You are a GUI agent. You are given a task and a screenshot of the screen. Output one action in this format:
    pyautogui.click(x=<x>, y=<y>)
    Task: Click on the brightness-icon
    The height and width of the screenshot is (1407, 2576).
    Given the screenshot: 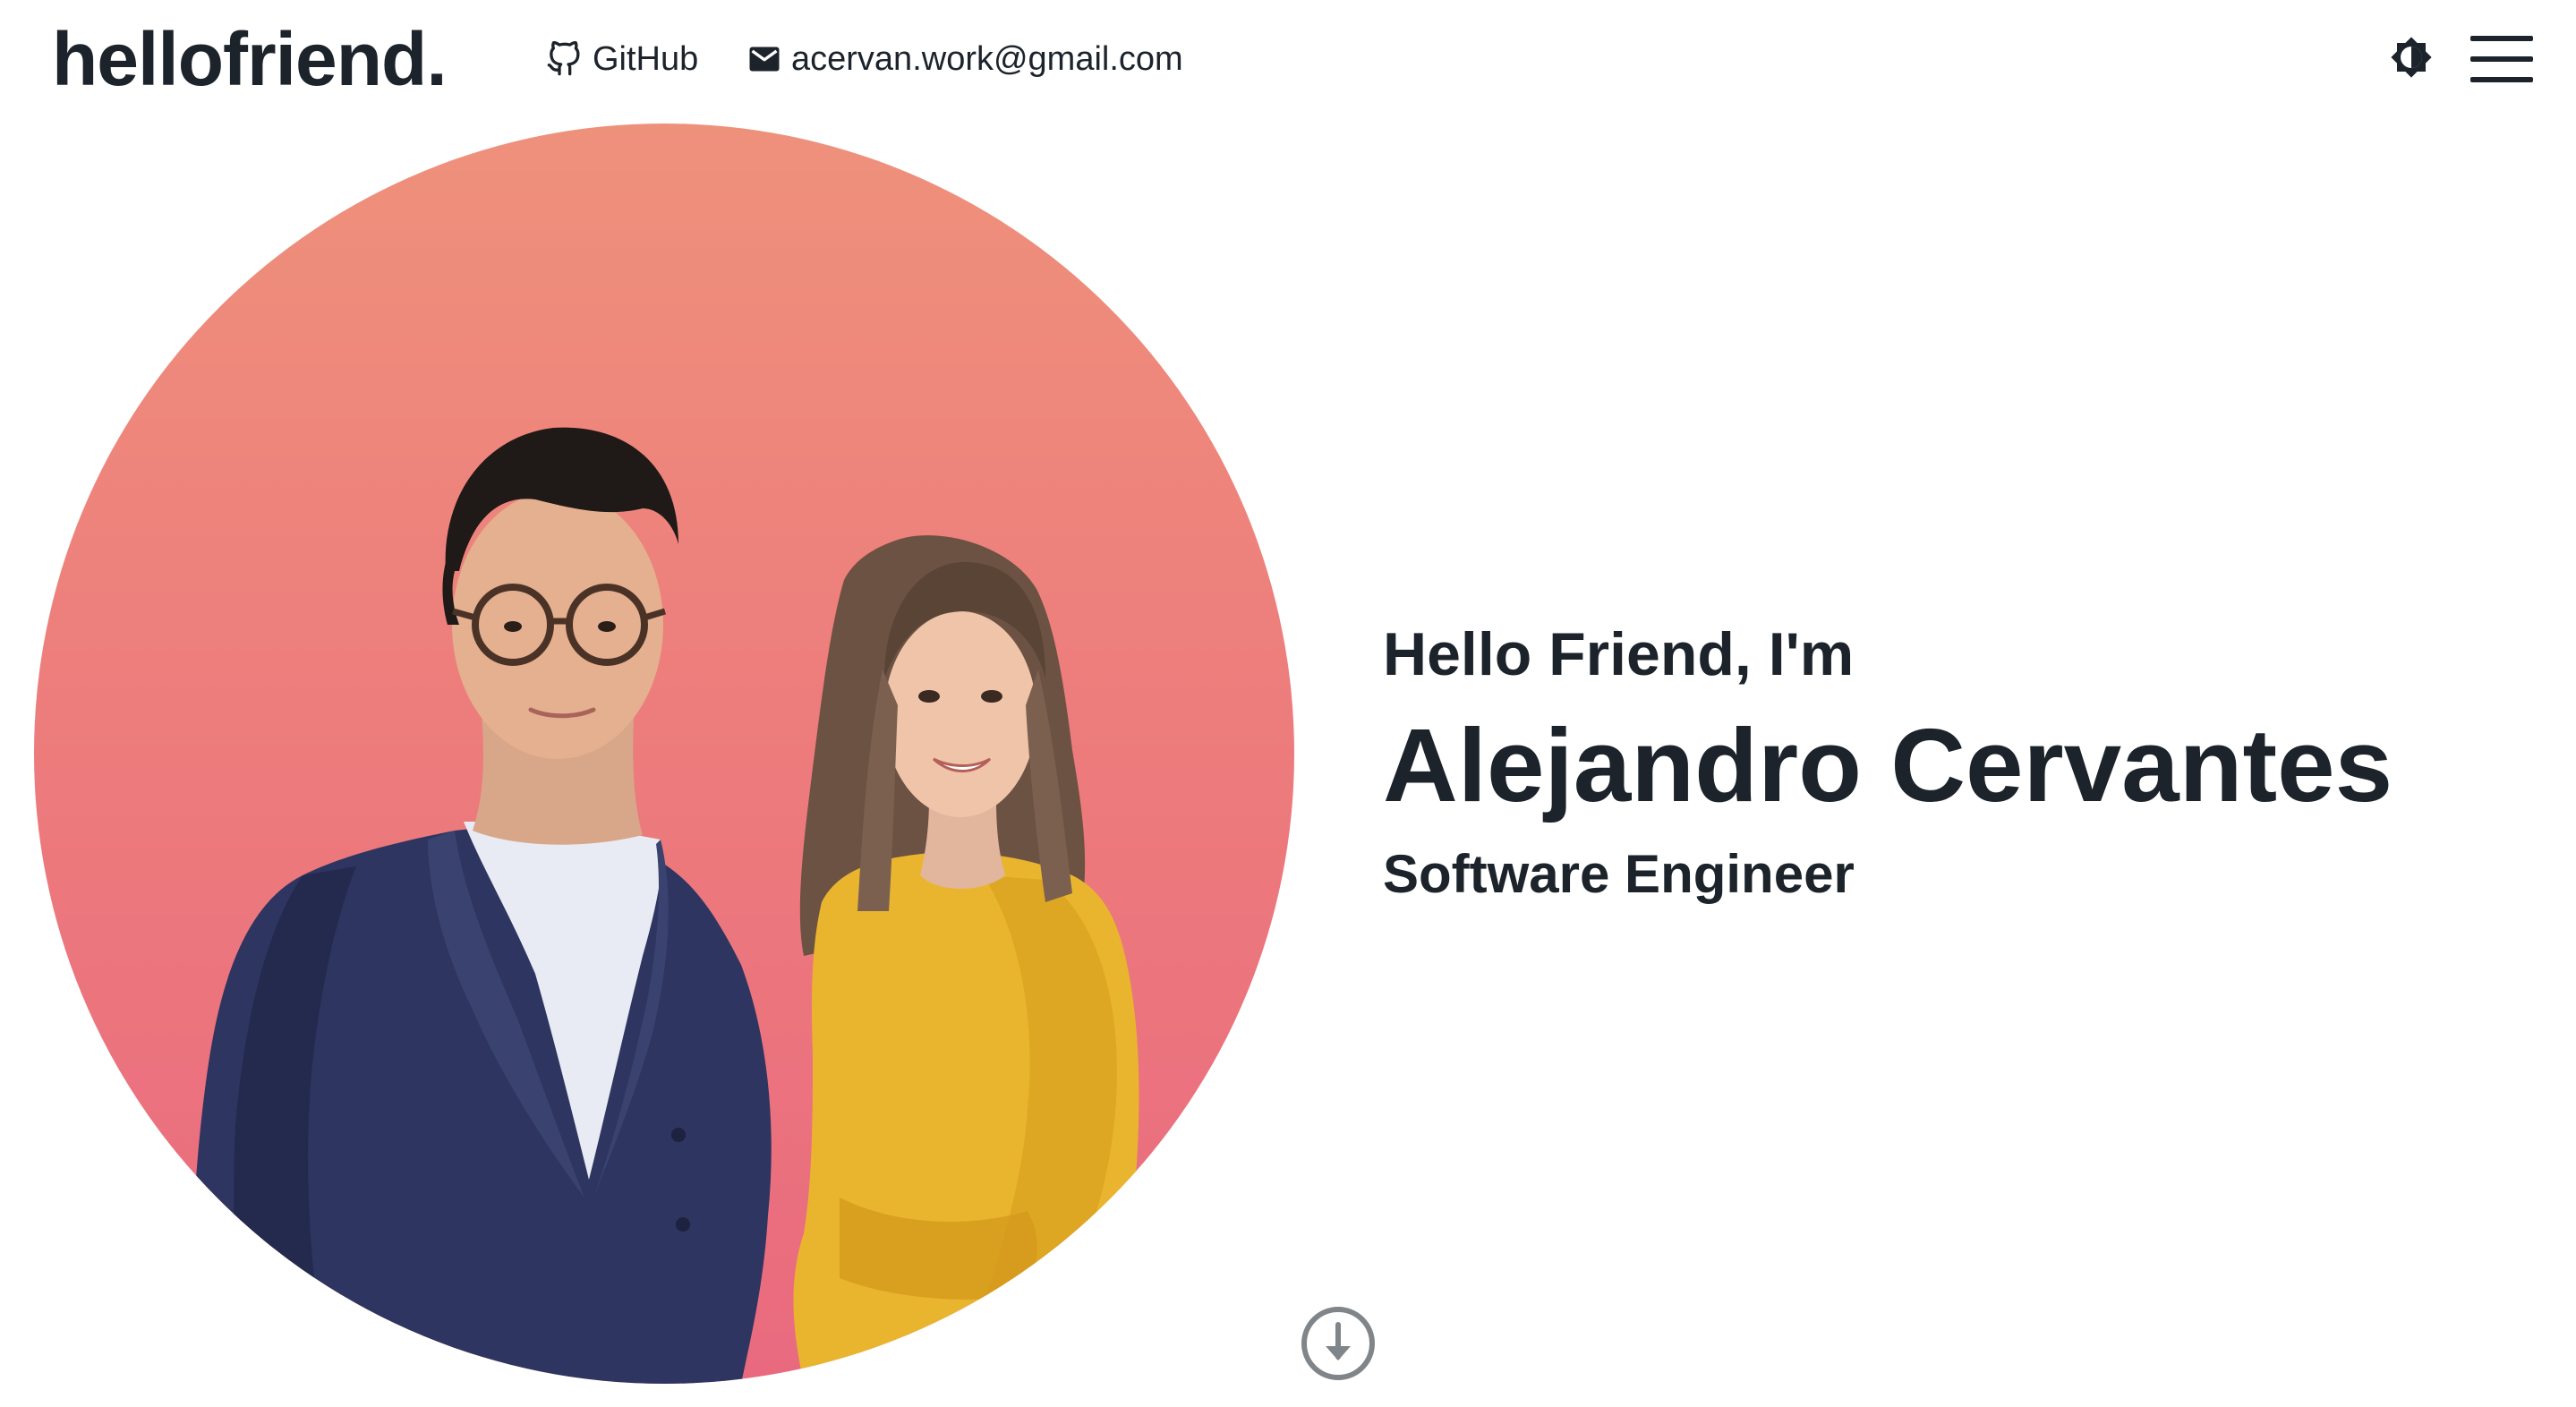 What is the action you would take?
    pyautogui.click(x=2411, y=59)
    